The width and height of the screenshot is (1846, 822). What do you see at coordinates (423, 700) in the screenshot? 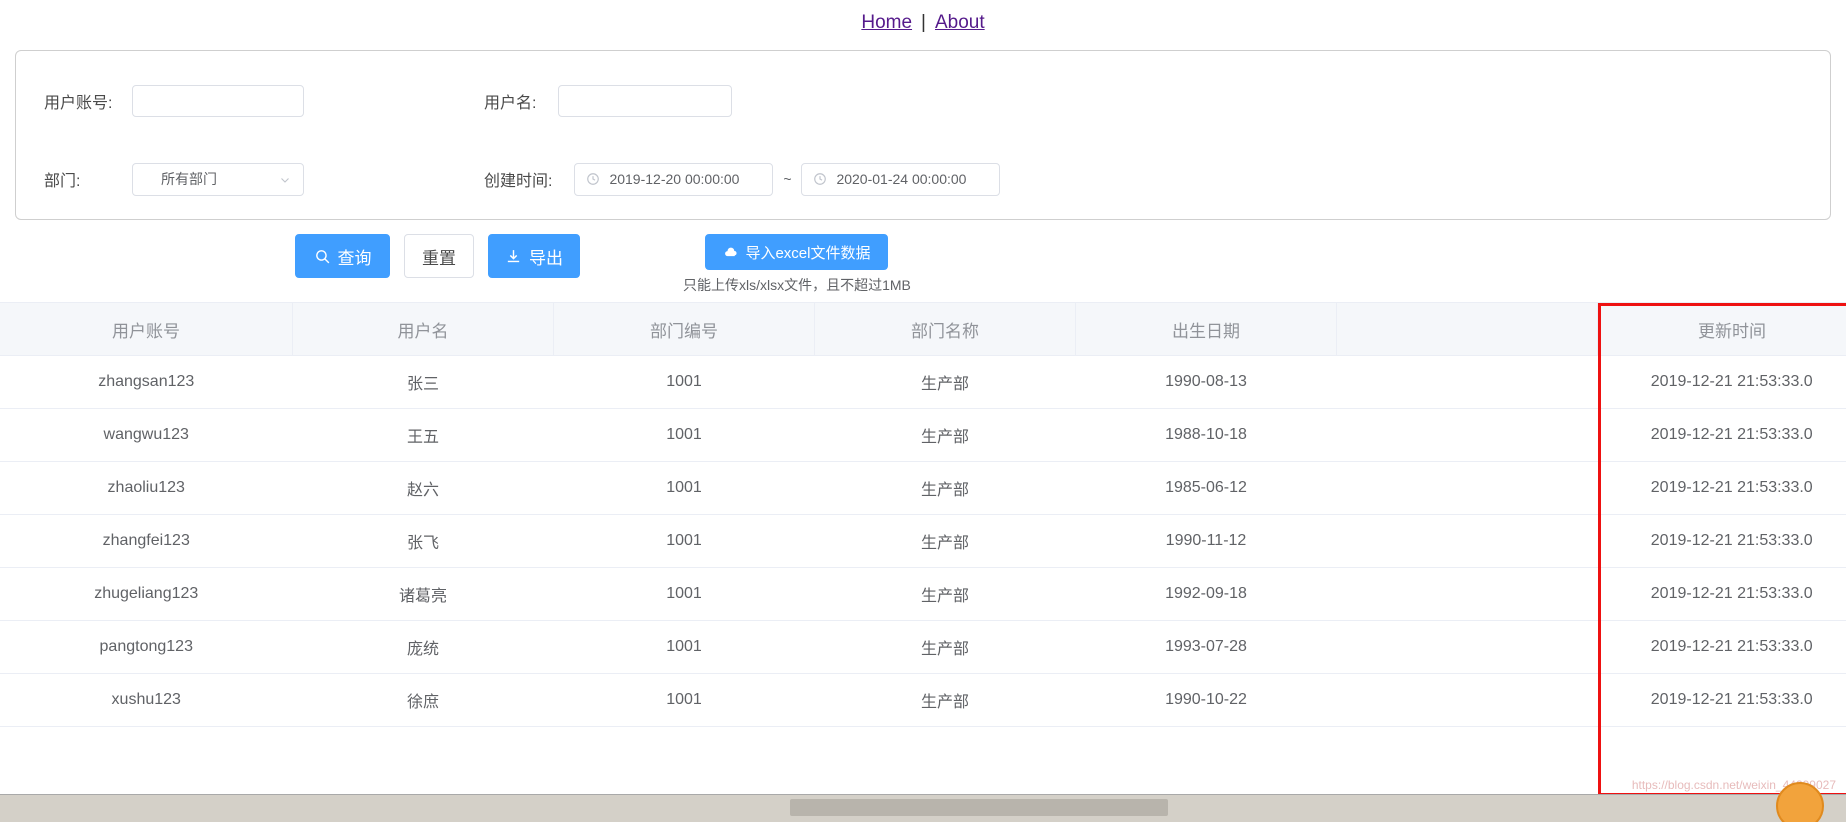
I see `table-cell: 徐庶` at bounding box center [423, 700].